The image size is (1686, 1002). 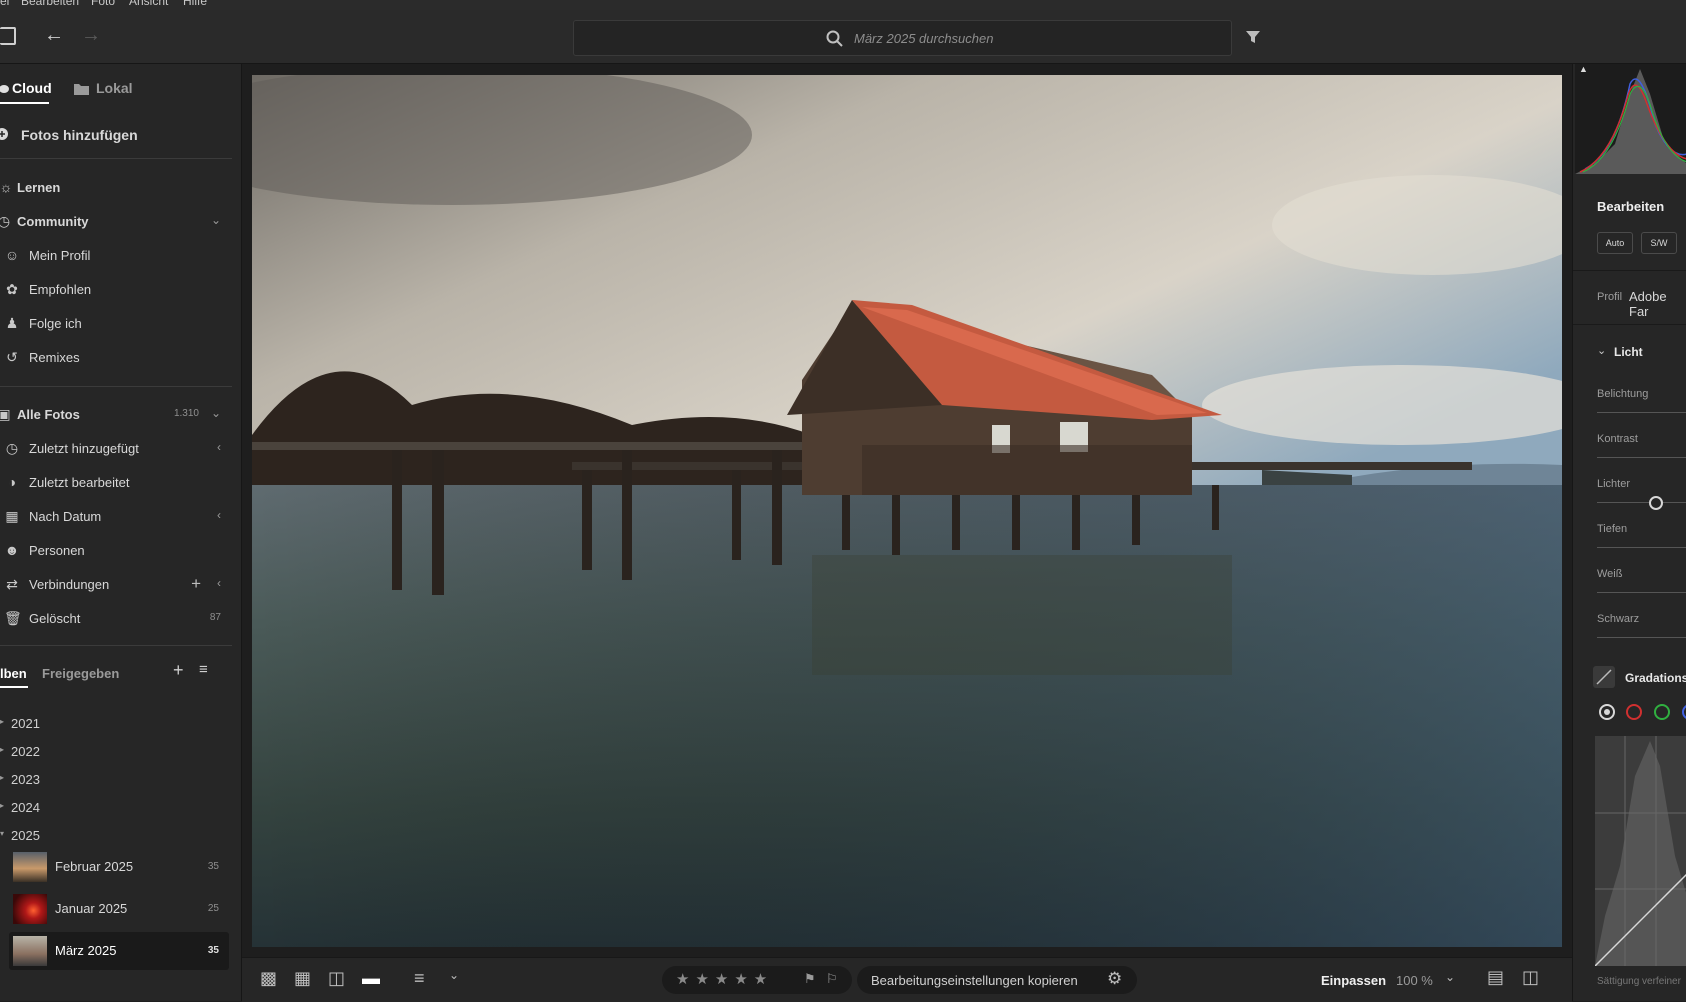 I want to click on gear-icon: ⚙, so click(x=1114, y=979).